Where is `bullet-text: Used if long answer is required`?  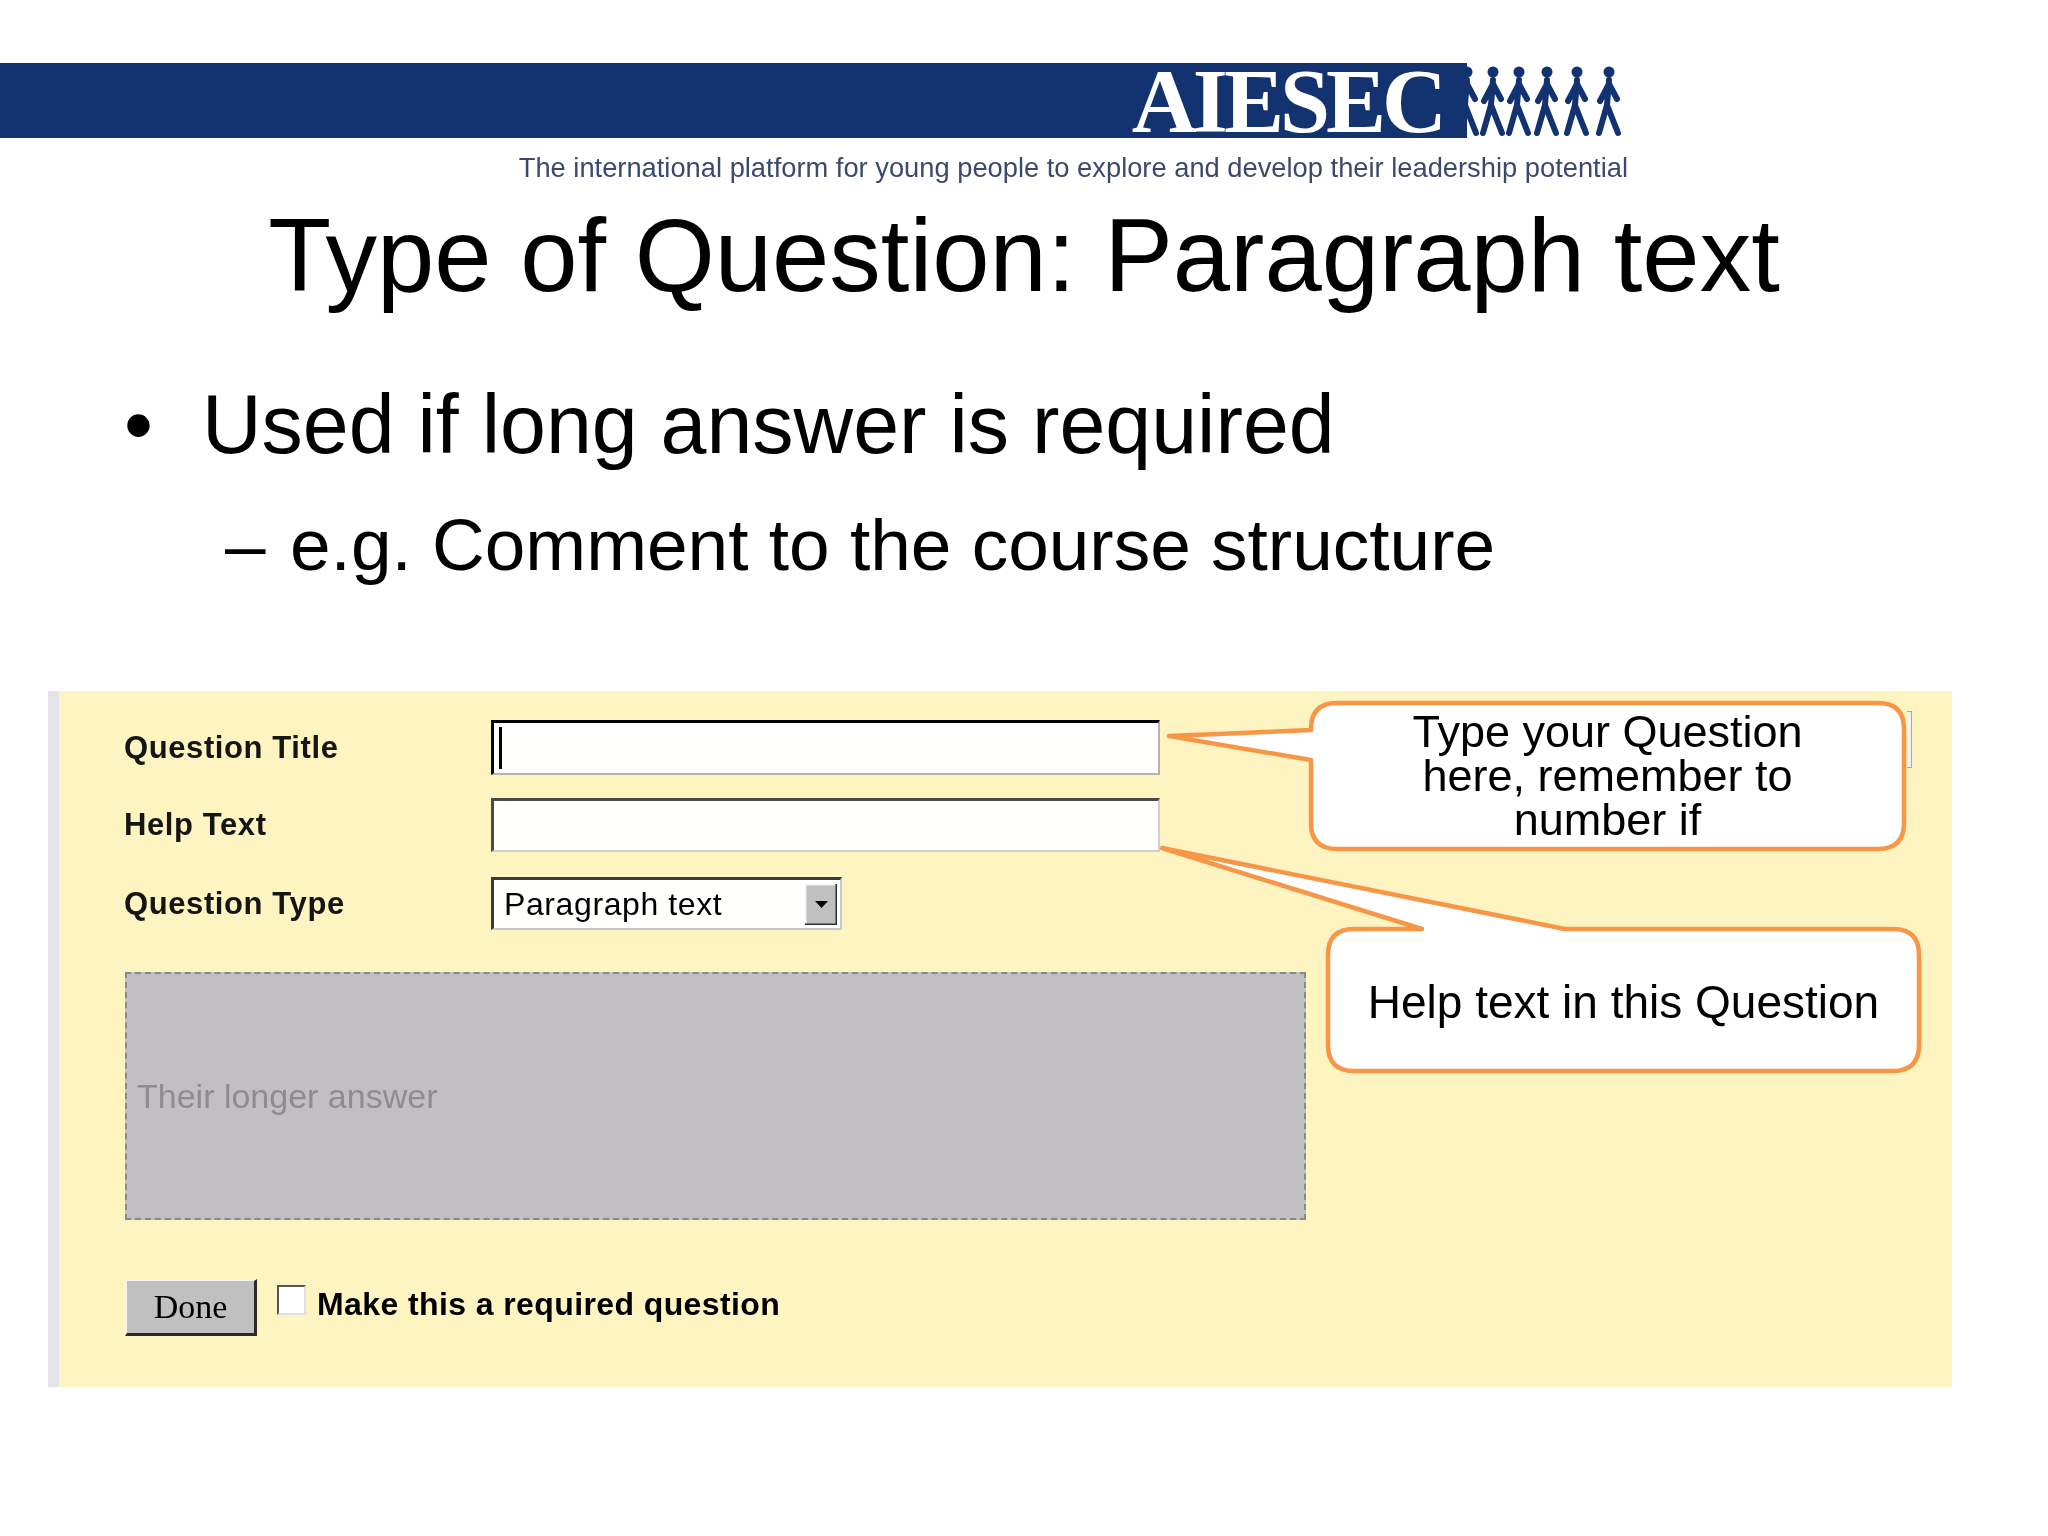 bullet-text: Used if long answer is required is located at coordinates (768, 424).